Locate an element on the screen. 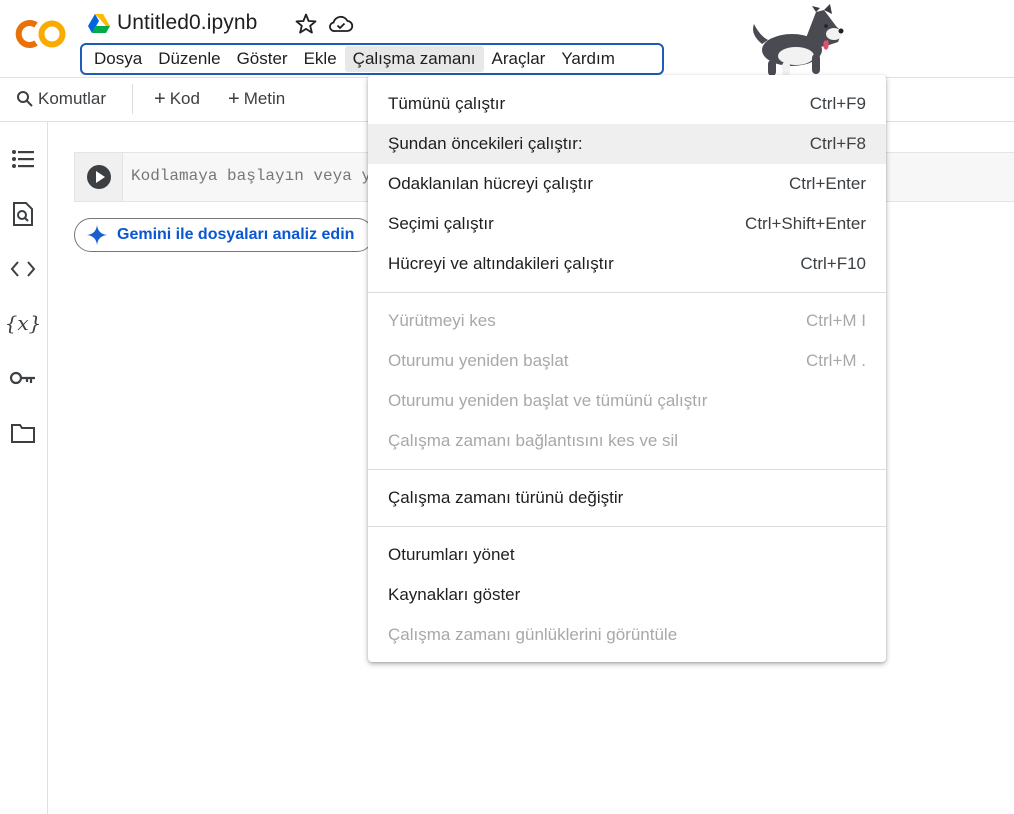 The width and height of the screenshot is (1014, 814). menu-6: Yardım is located at coordinates (588, 59).